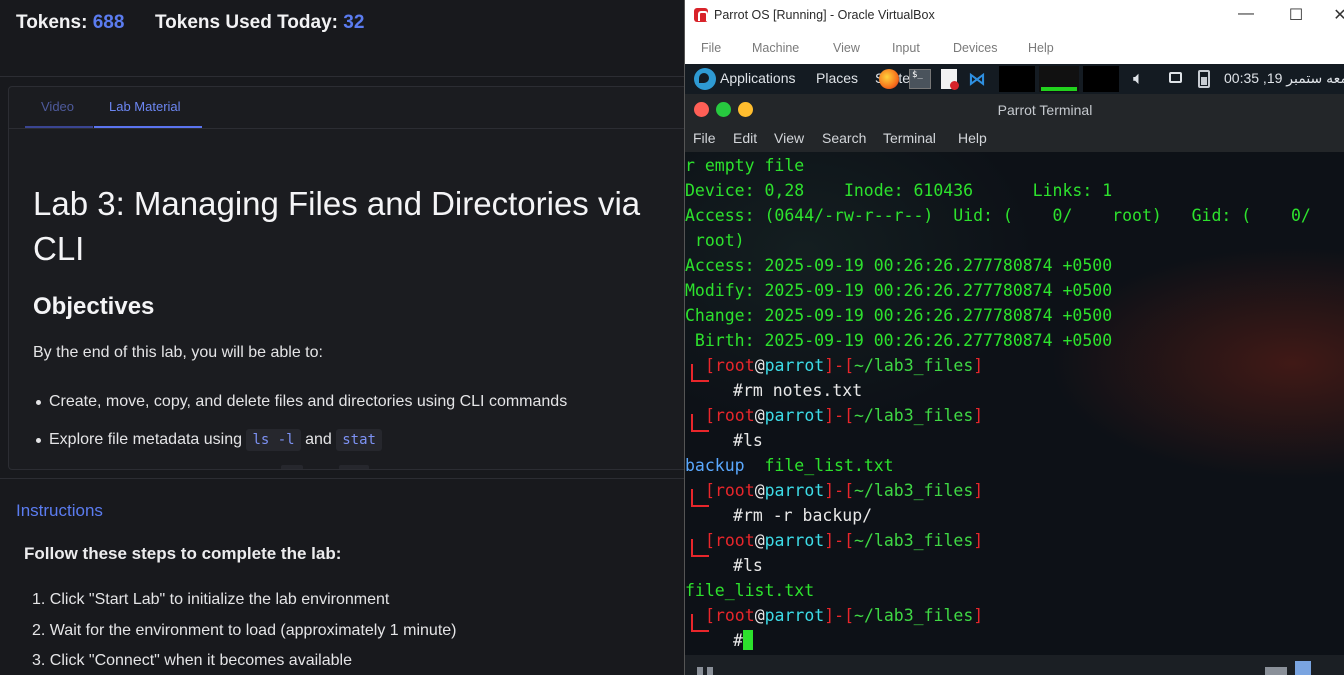 The height and width of the screenshot is (675, 1344). I want to click on inline-code: ls -l, so click(273, 440).